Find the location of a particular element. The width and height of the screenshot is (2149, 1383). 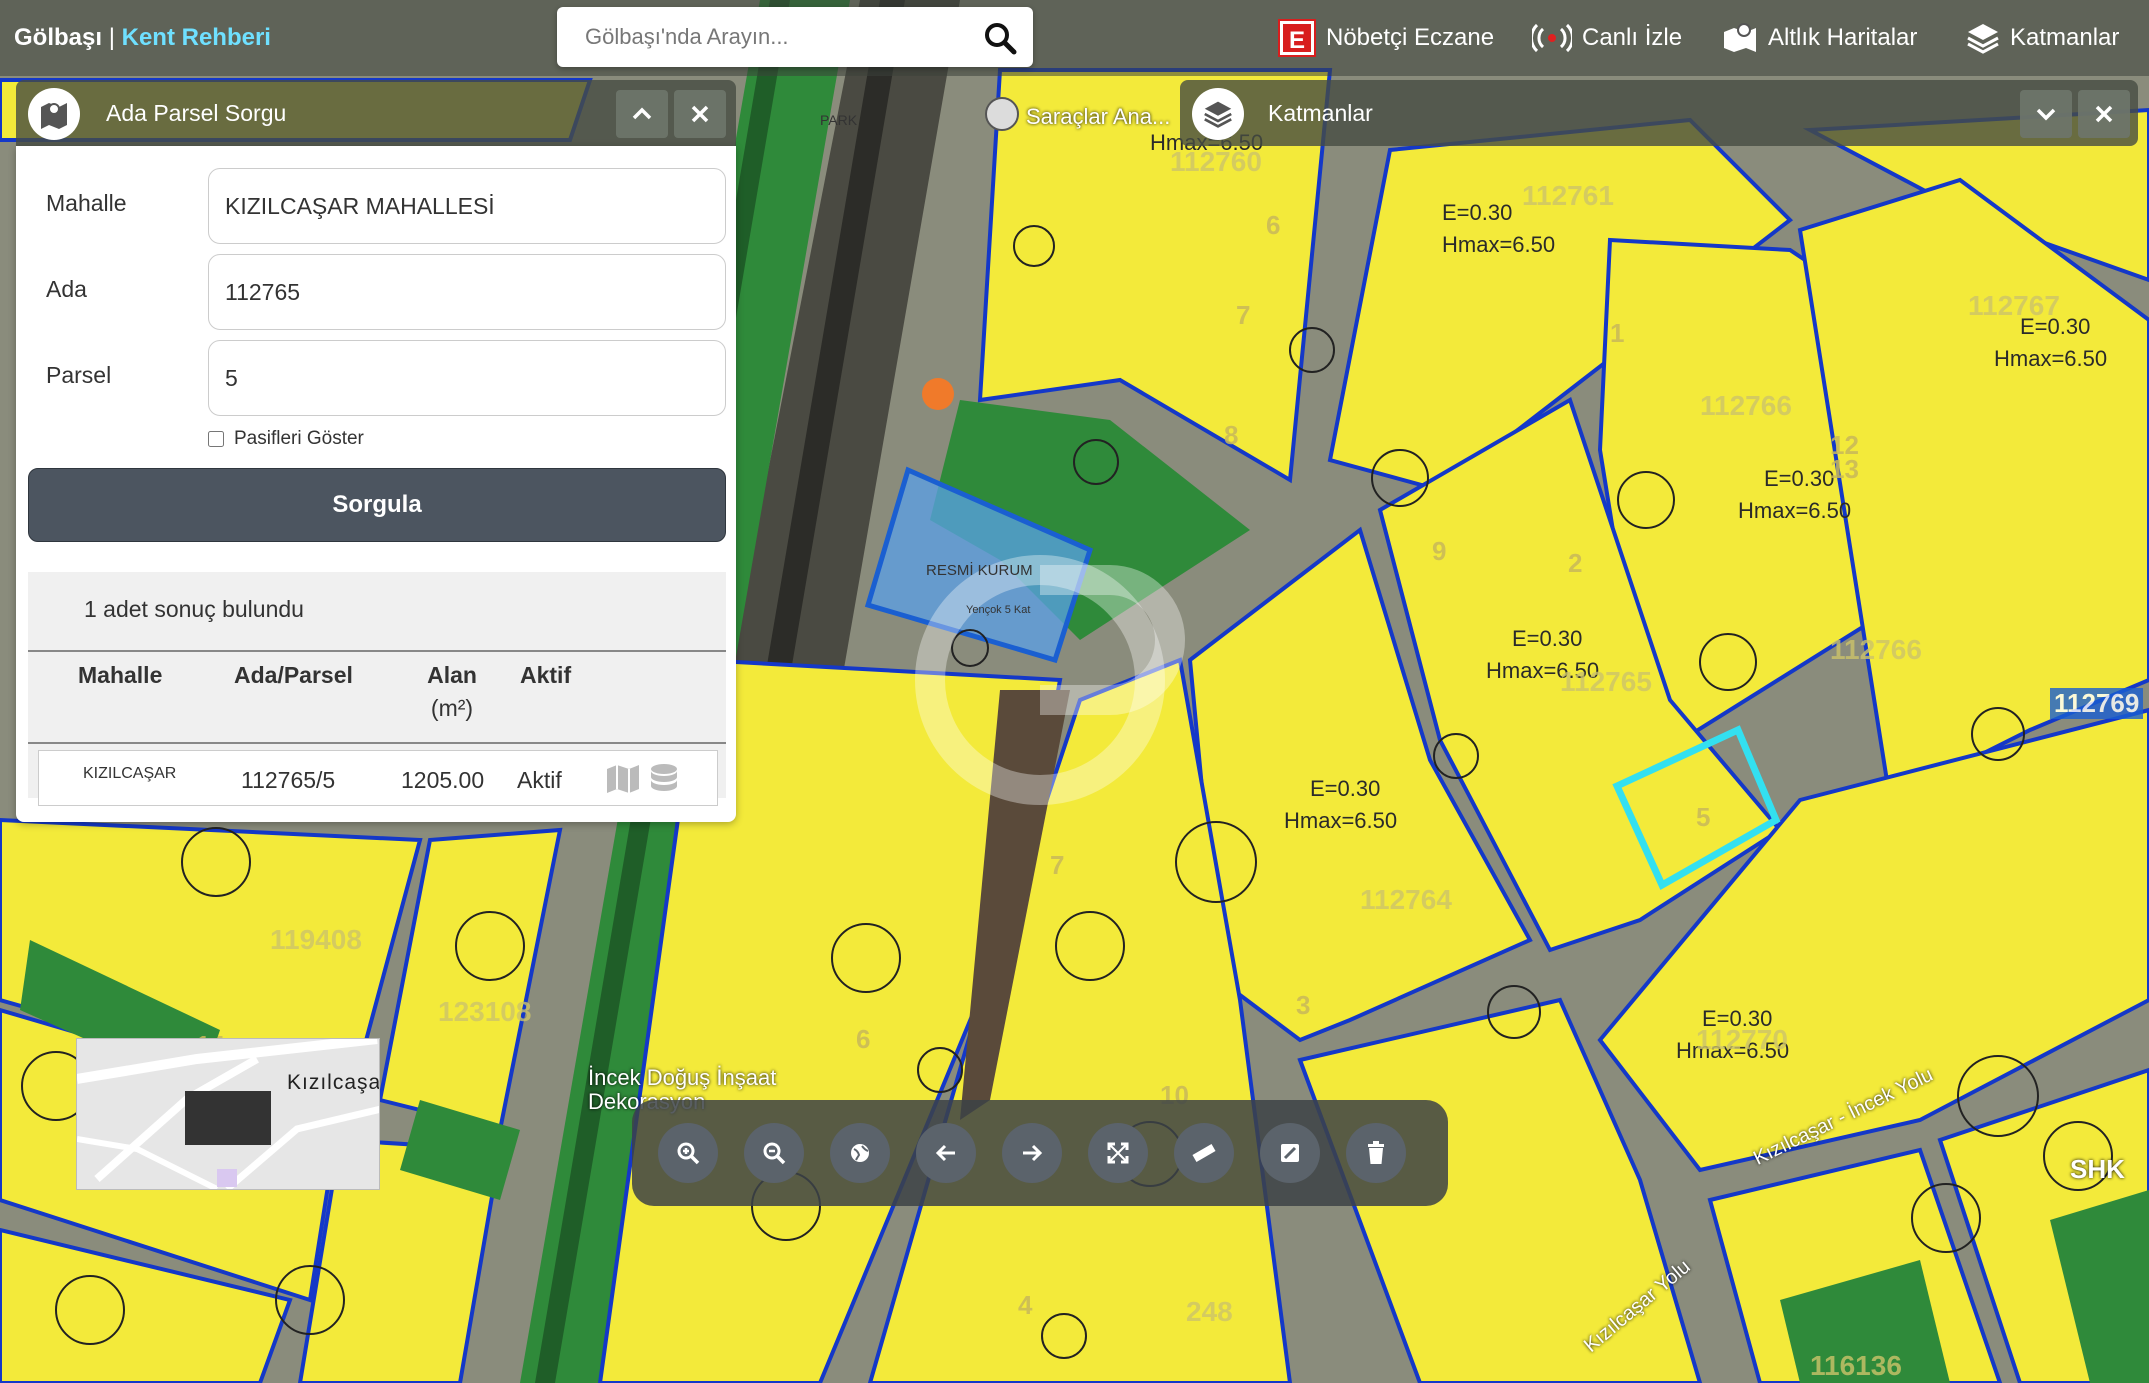

query-button: Sorgula is located at coordinates (377, 505).